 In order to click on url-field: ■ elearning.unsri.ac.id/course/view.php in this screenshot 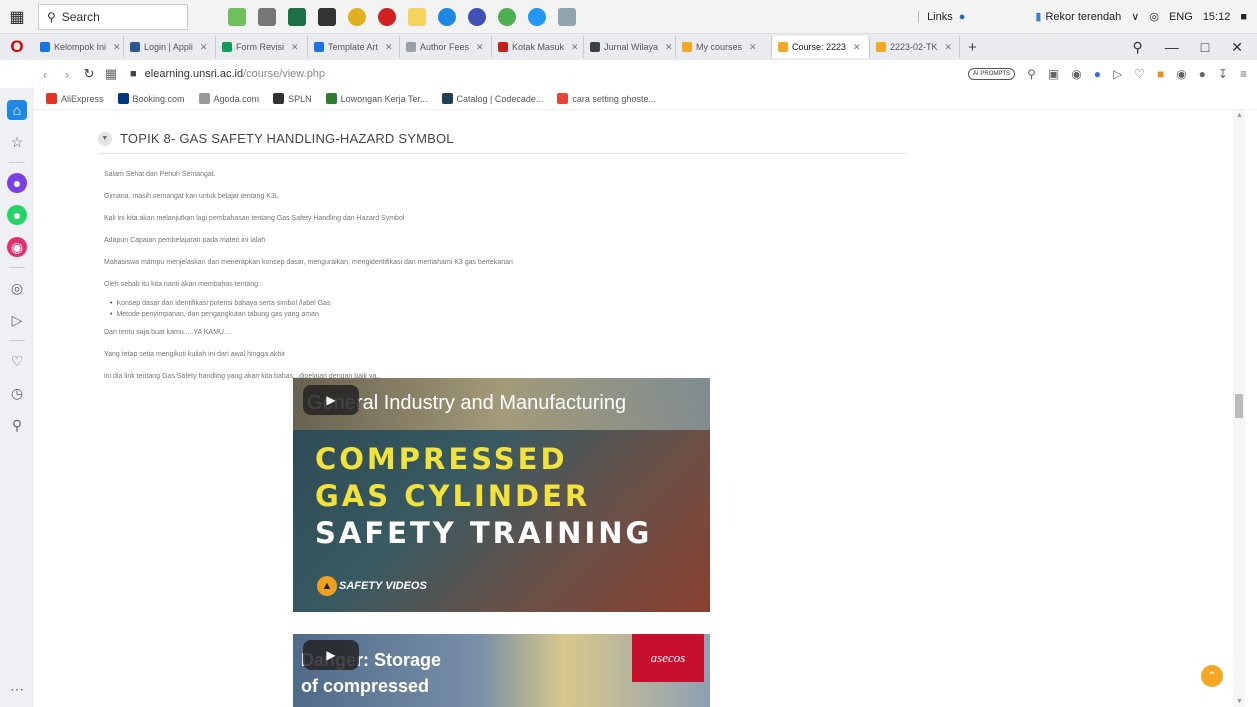, I will do `click(227, 74)`.